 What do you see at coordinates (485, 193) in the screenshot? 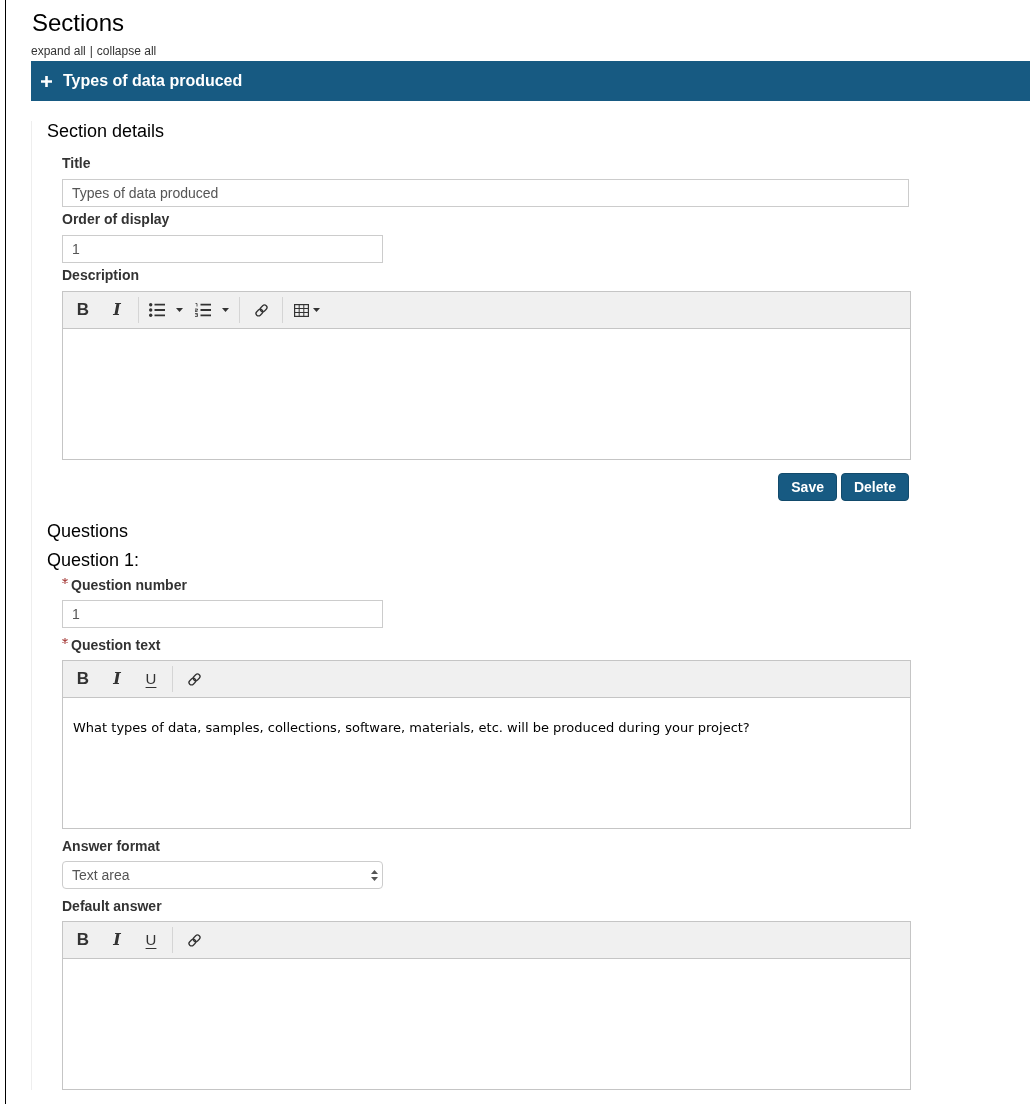
I see `text-input: Types of data produced` at bounding box center [485, 193].